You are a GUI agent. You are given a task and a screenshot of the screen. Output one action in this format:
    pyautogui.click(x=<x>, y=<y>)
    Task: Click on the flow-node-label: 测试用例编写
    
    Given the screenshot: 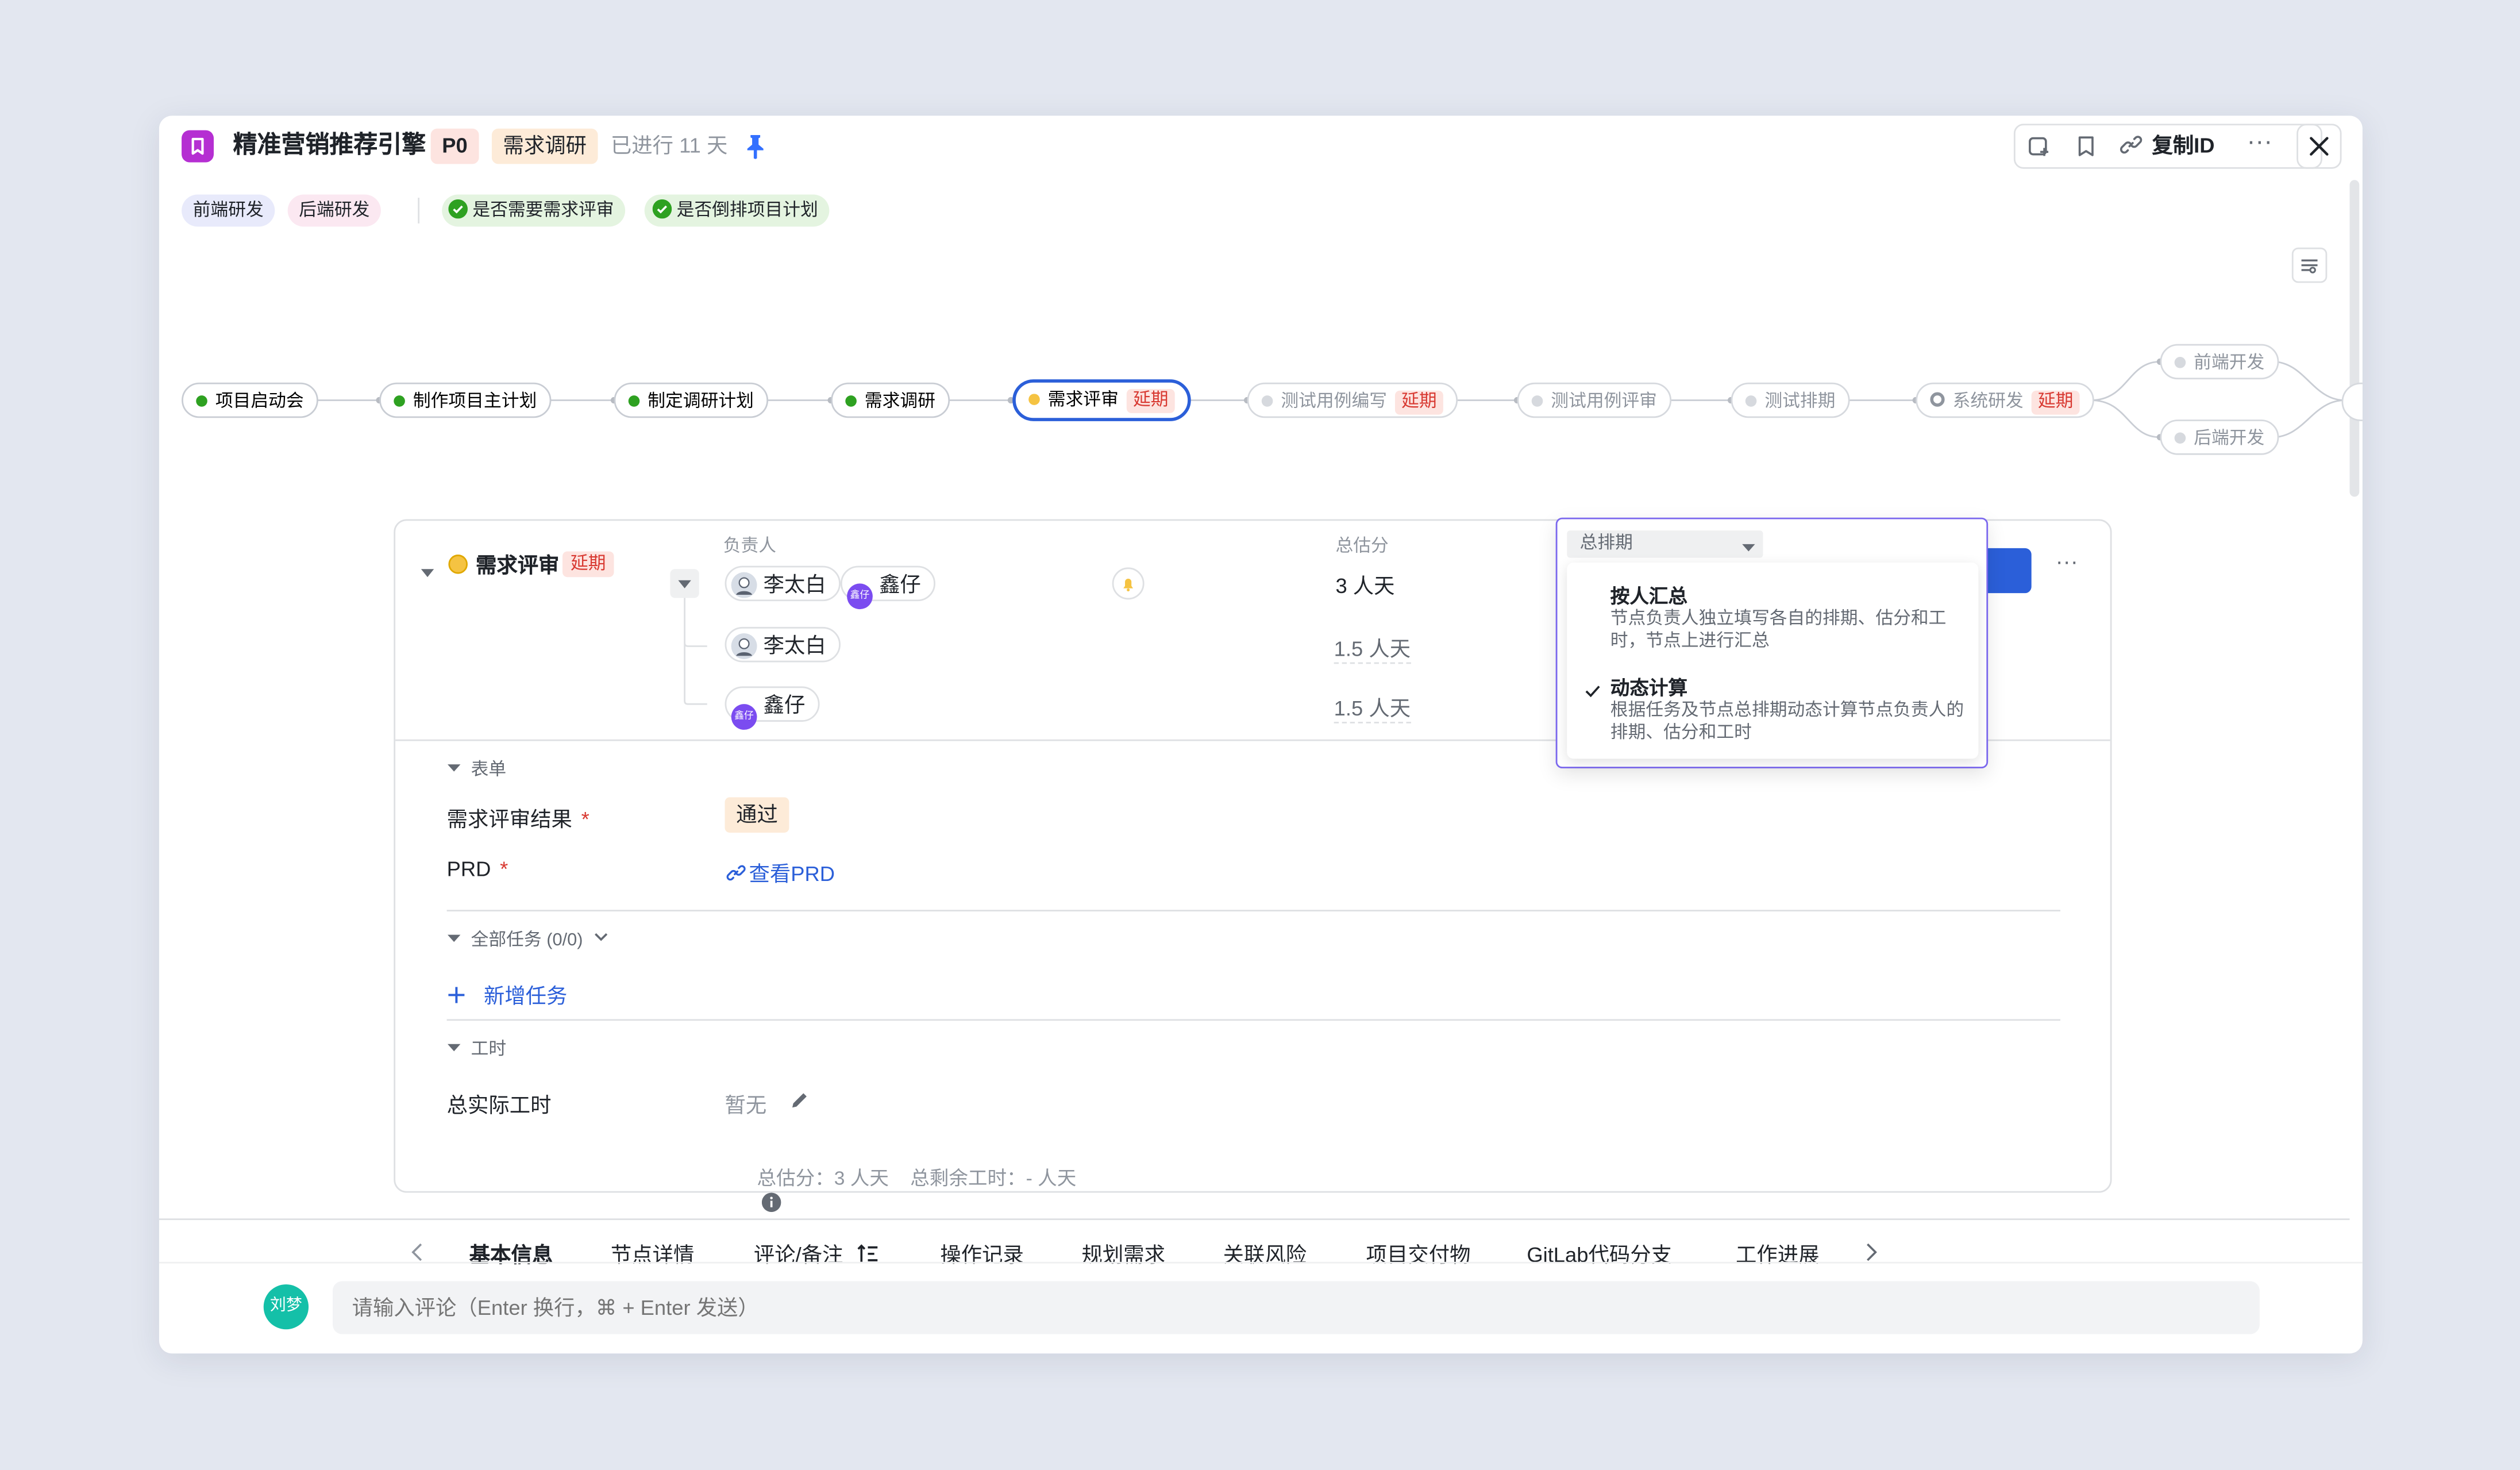 What is the action you would take?
    pyautogui.click(x=1334, y=402)
    